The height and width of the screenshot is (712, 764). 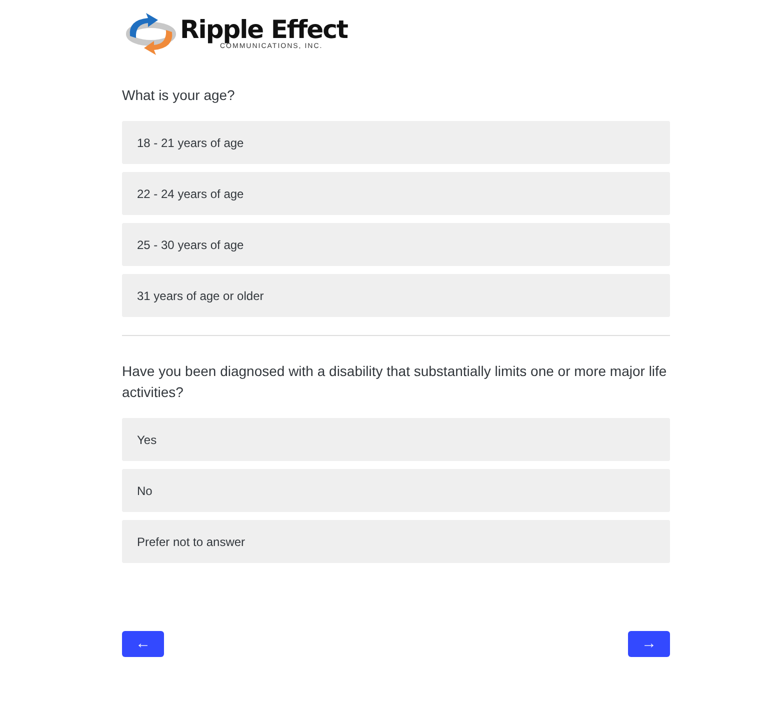 I want to click on question-text: Have you been diagnosed with a disability that substantially limits one or more major life activities?, so click(x=395, y=382).